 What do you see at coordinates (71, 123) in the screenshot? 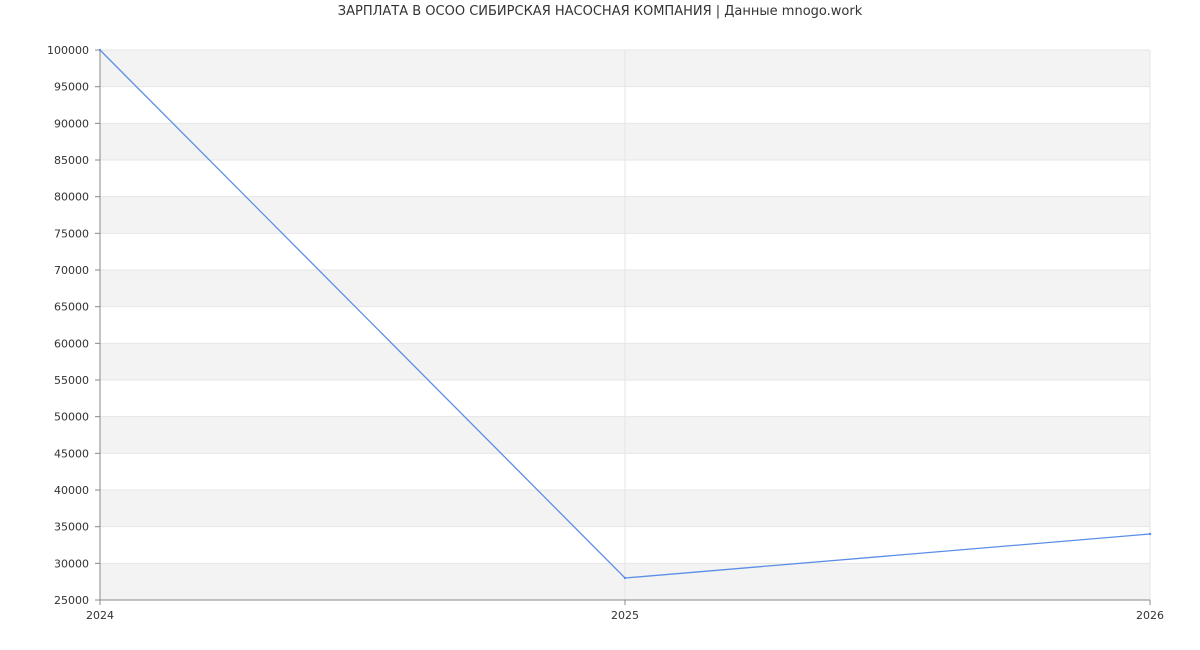
I see `y-tick-label: 90000` at bounding box center [71, 123].